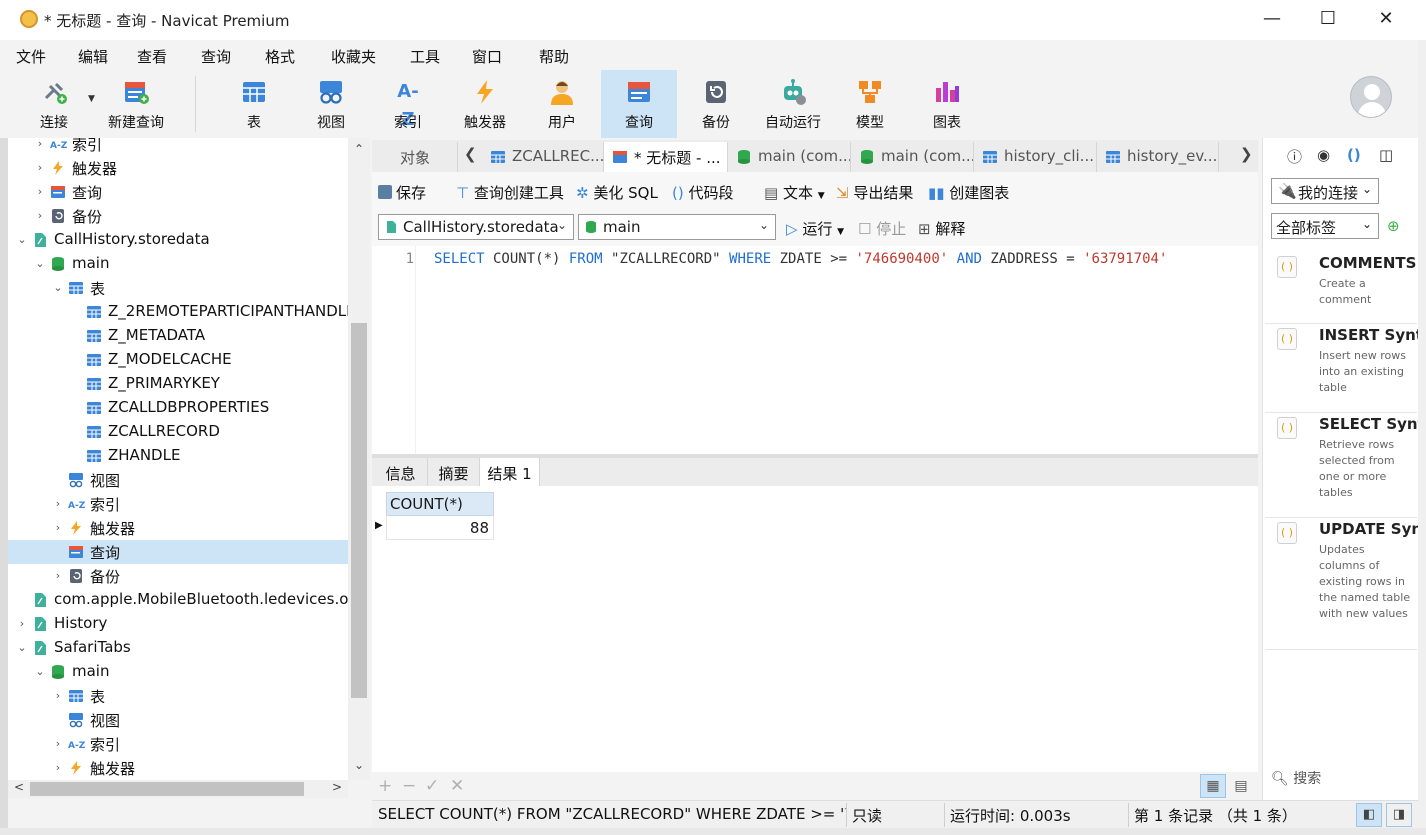 The image size is (1426, 835). What do you see at coordinates (91, 99) in the screenshot?
I see `connect-dropdown-arrow-icon: ▼` at bounding box center [91, 99].